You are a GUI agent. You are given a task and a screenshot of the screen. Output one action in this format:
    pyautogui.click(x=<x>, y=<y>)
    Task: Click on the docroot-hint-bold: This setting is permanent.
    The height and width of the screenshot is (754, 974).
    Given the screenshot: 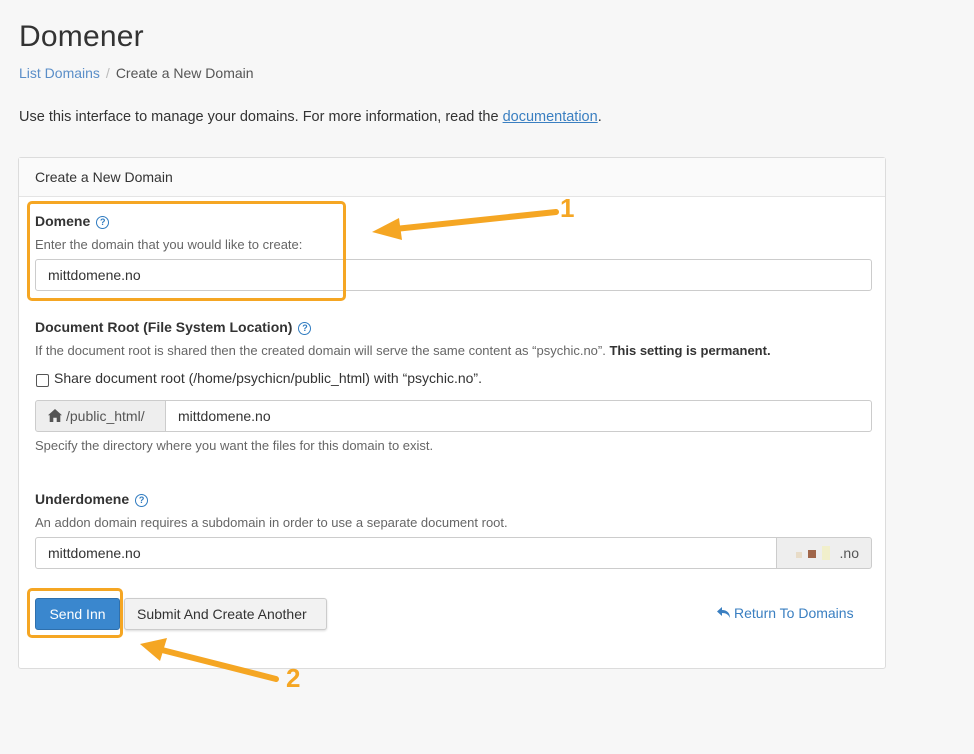 What is the action you would take?
    pyautogui.click(x=690, y=350)
    